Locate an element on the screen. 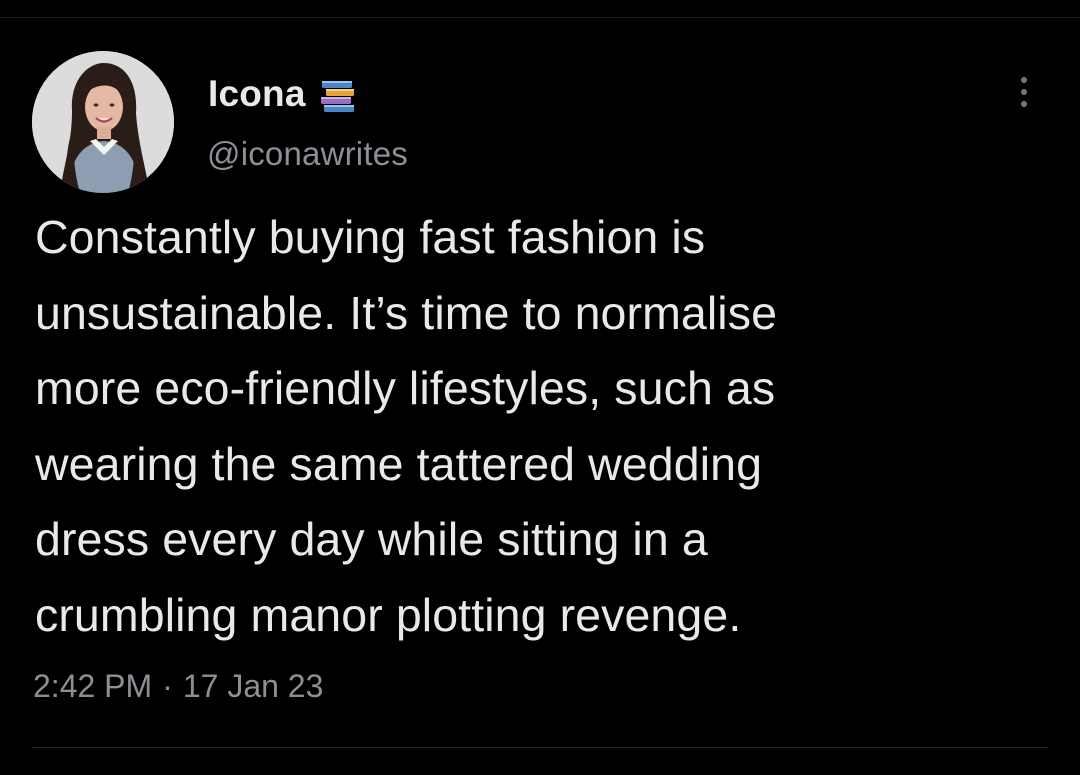 The height and width of the screenshot is (775, 1080). books-icon is located at coordinates (338, 97).